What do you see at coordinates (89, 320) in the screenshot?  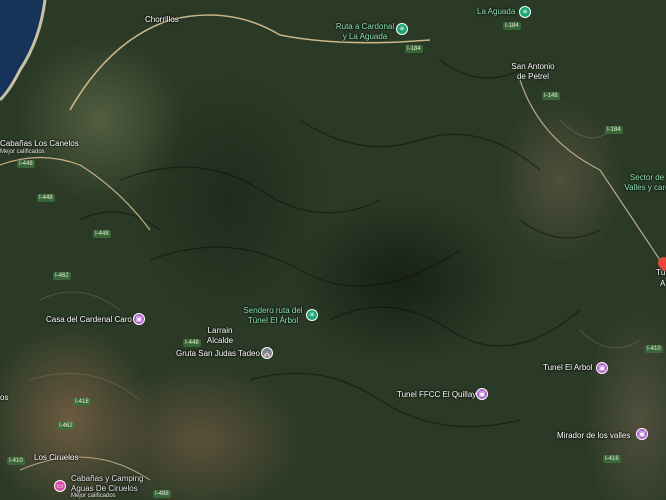 I see `poi-casa-cardenal: Casa del Cardenal Caro` at bounding box center [89, 320].